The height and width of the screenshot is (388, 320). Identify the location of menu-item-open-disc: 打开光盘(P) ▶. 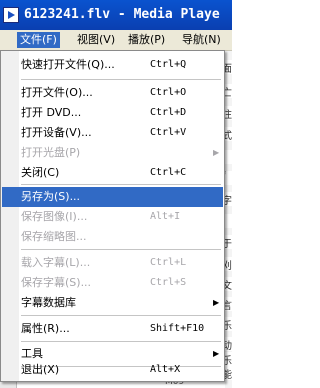
(112, 153).